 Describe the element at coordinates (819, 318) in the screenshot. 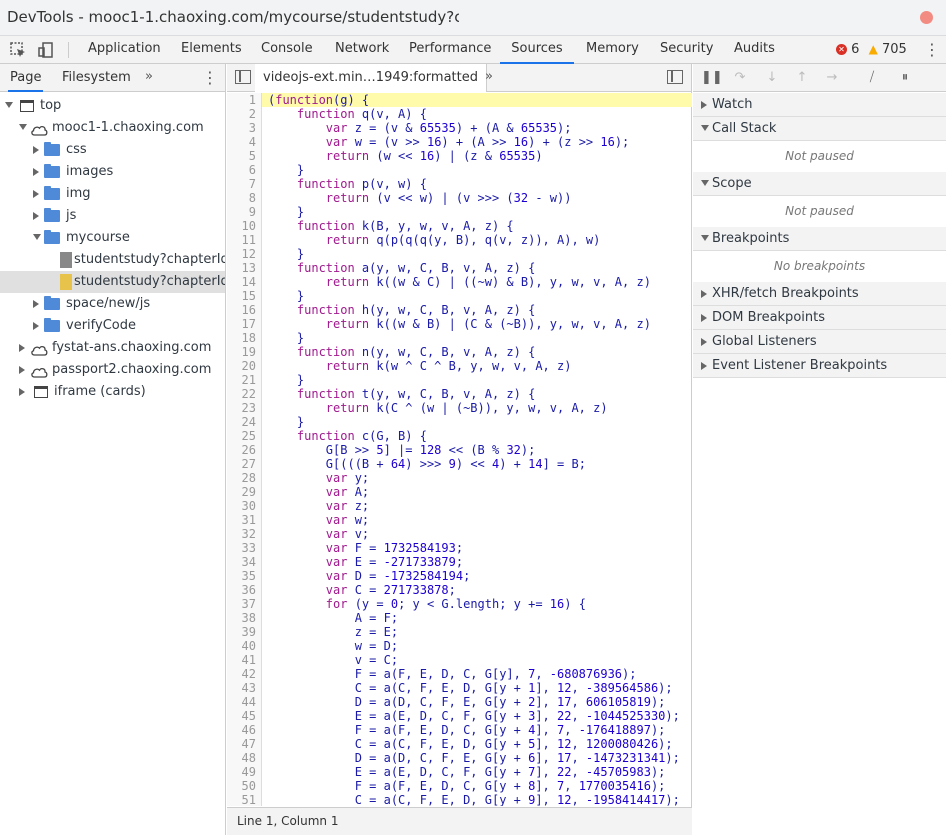

I see `section-dom-breakpoints: DOM Breakpoints` at that location.